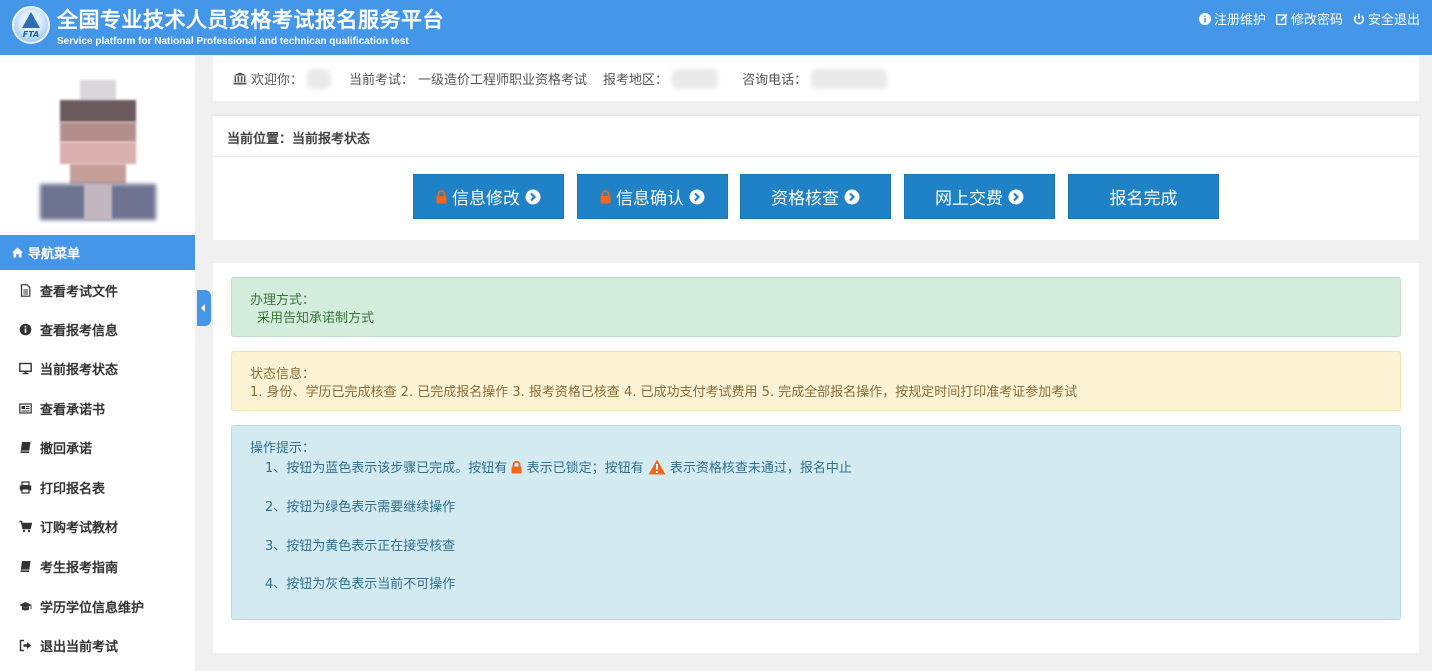 This screenshot has height=671, width=1432. Describe the element at coordinates (636, 80) in the screenshot. I see `region-label: 报考地区：` at that location.